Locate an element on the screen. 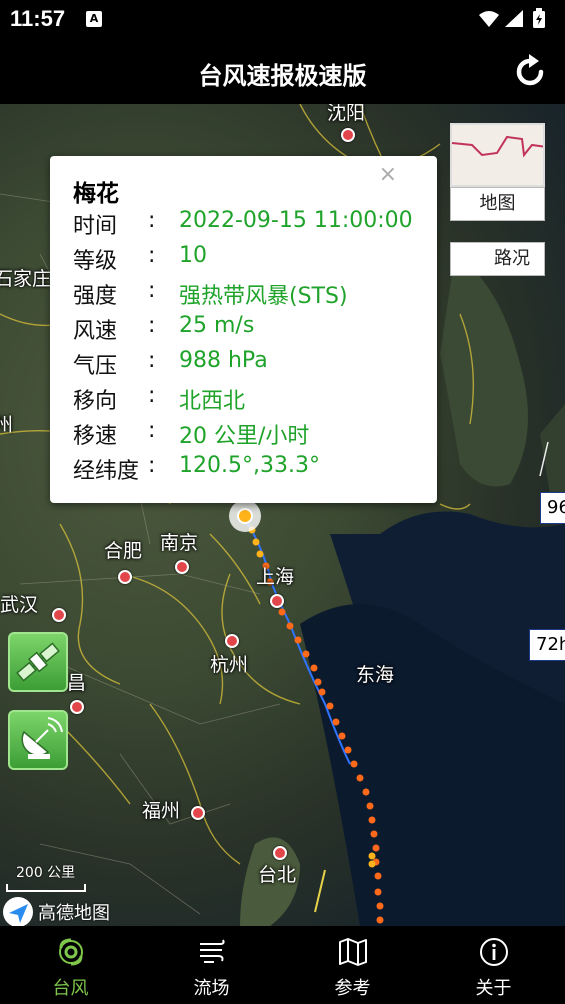 The height and width of the screenshot is (1004, 565). typhoon-icon is located at coordinates (70, 952).